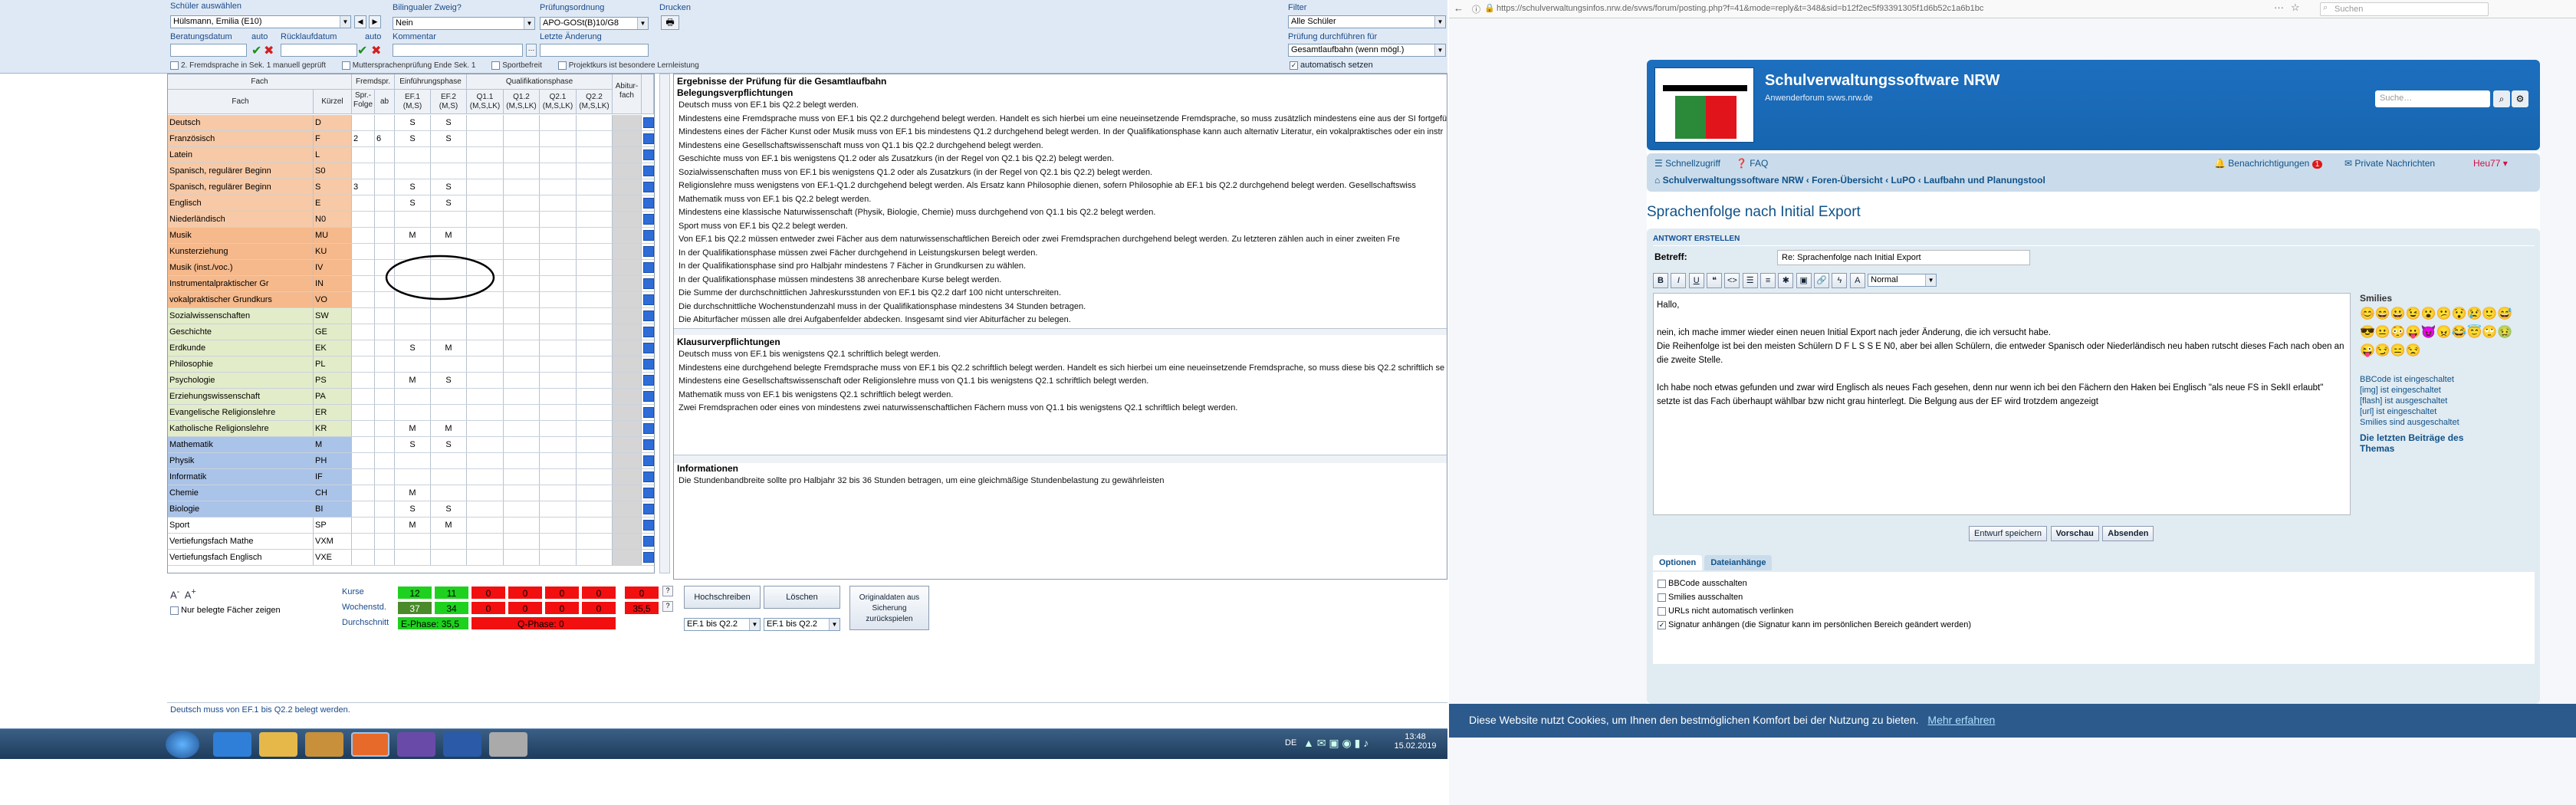 This screenshot has width=2576, height=805. Describe the element at coordinates (241, 461) in the screenshot. I see `fach-cell: Physik` at that location.